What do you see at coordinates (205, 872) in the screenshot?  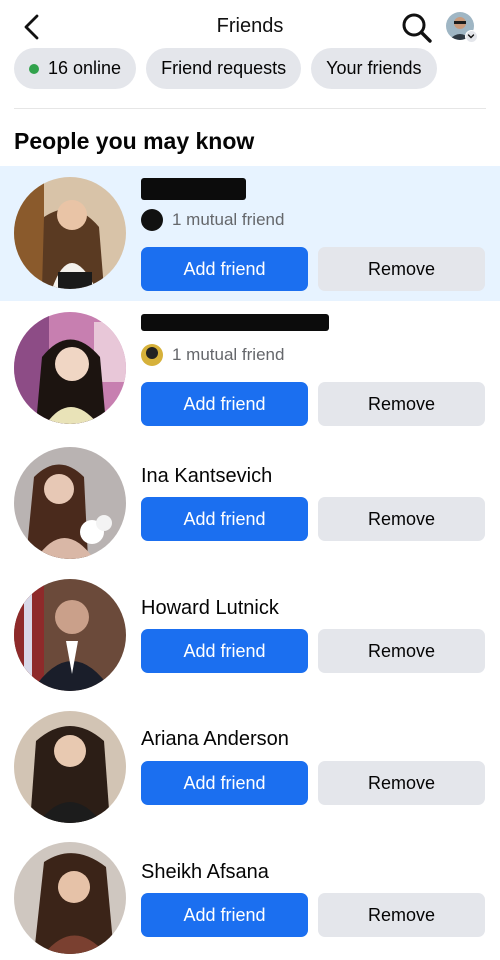 I see `person-name: Sheikh Afsana` at bounding box center [205, 872].